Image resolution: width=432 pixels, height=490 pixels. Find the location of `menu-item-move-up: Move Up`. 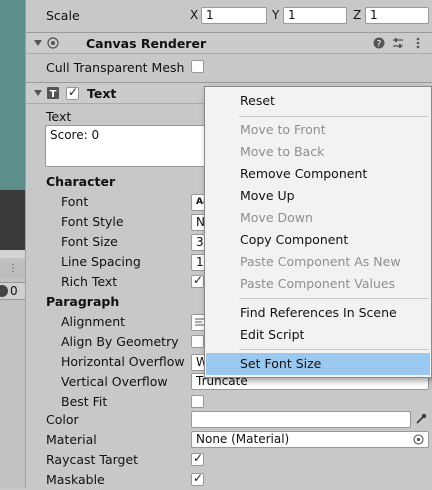

menu-item-move-up: Move Up is located at coordinates (318, 196).